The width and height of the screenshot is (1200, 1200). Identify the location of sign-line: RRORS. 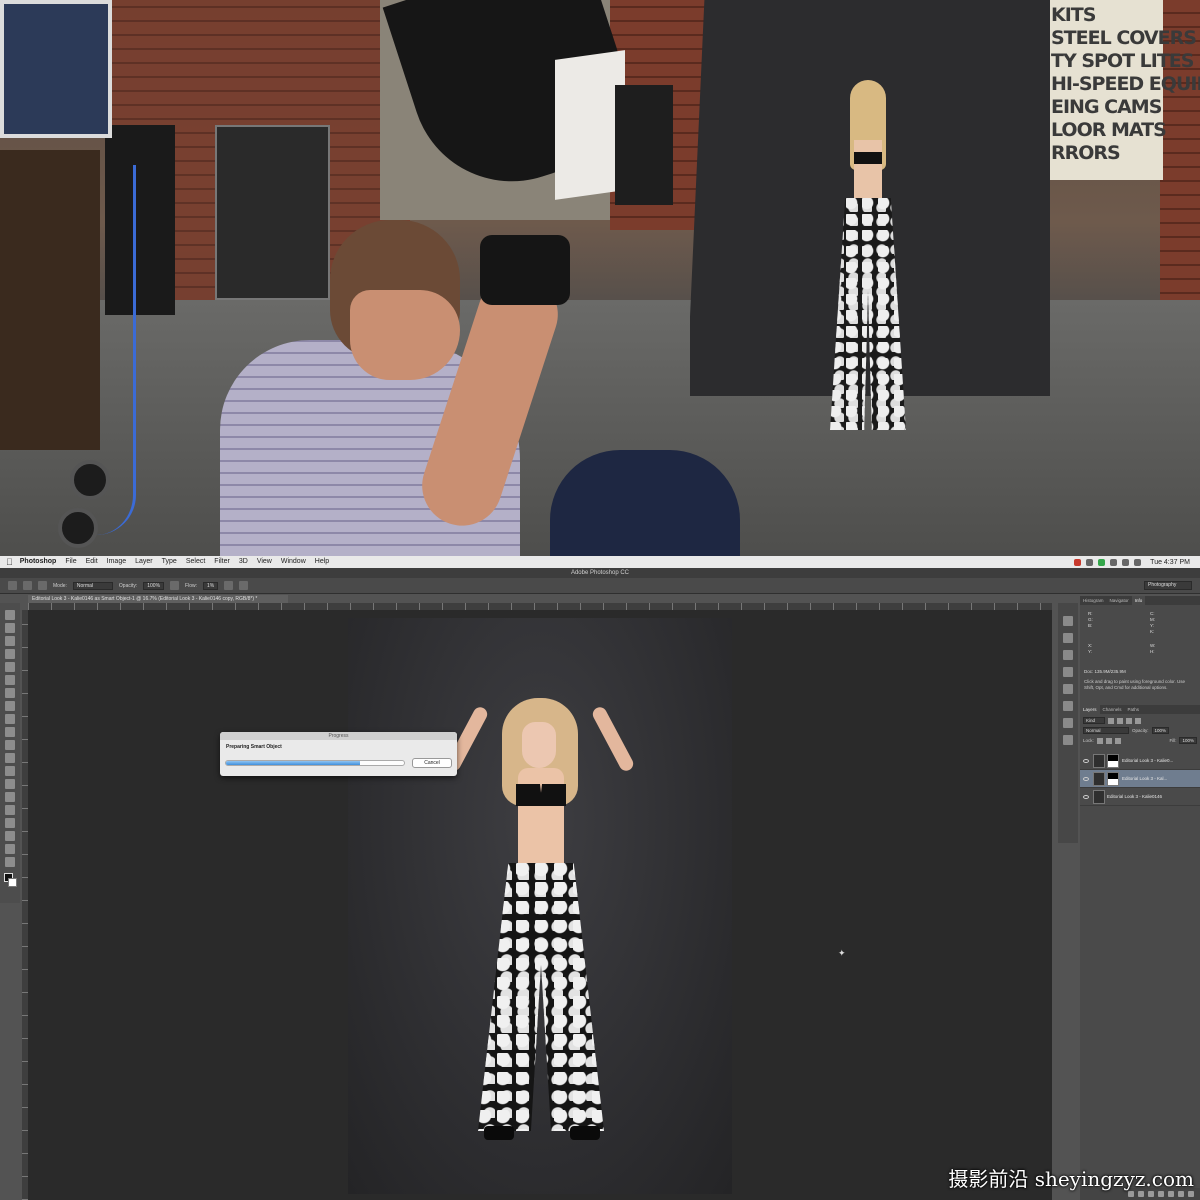
(1086, 153).